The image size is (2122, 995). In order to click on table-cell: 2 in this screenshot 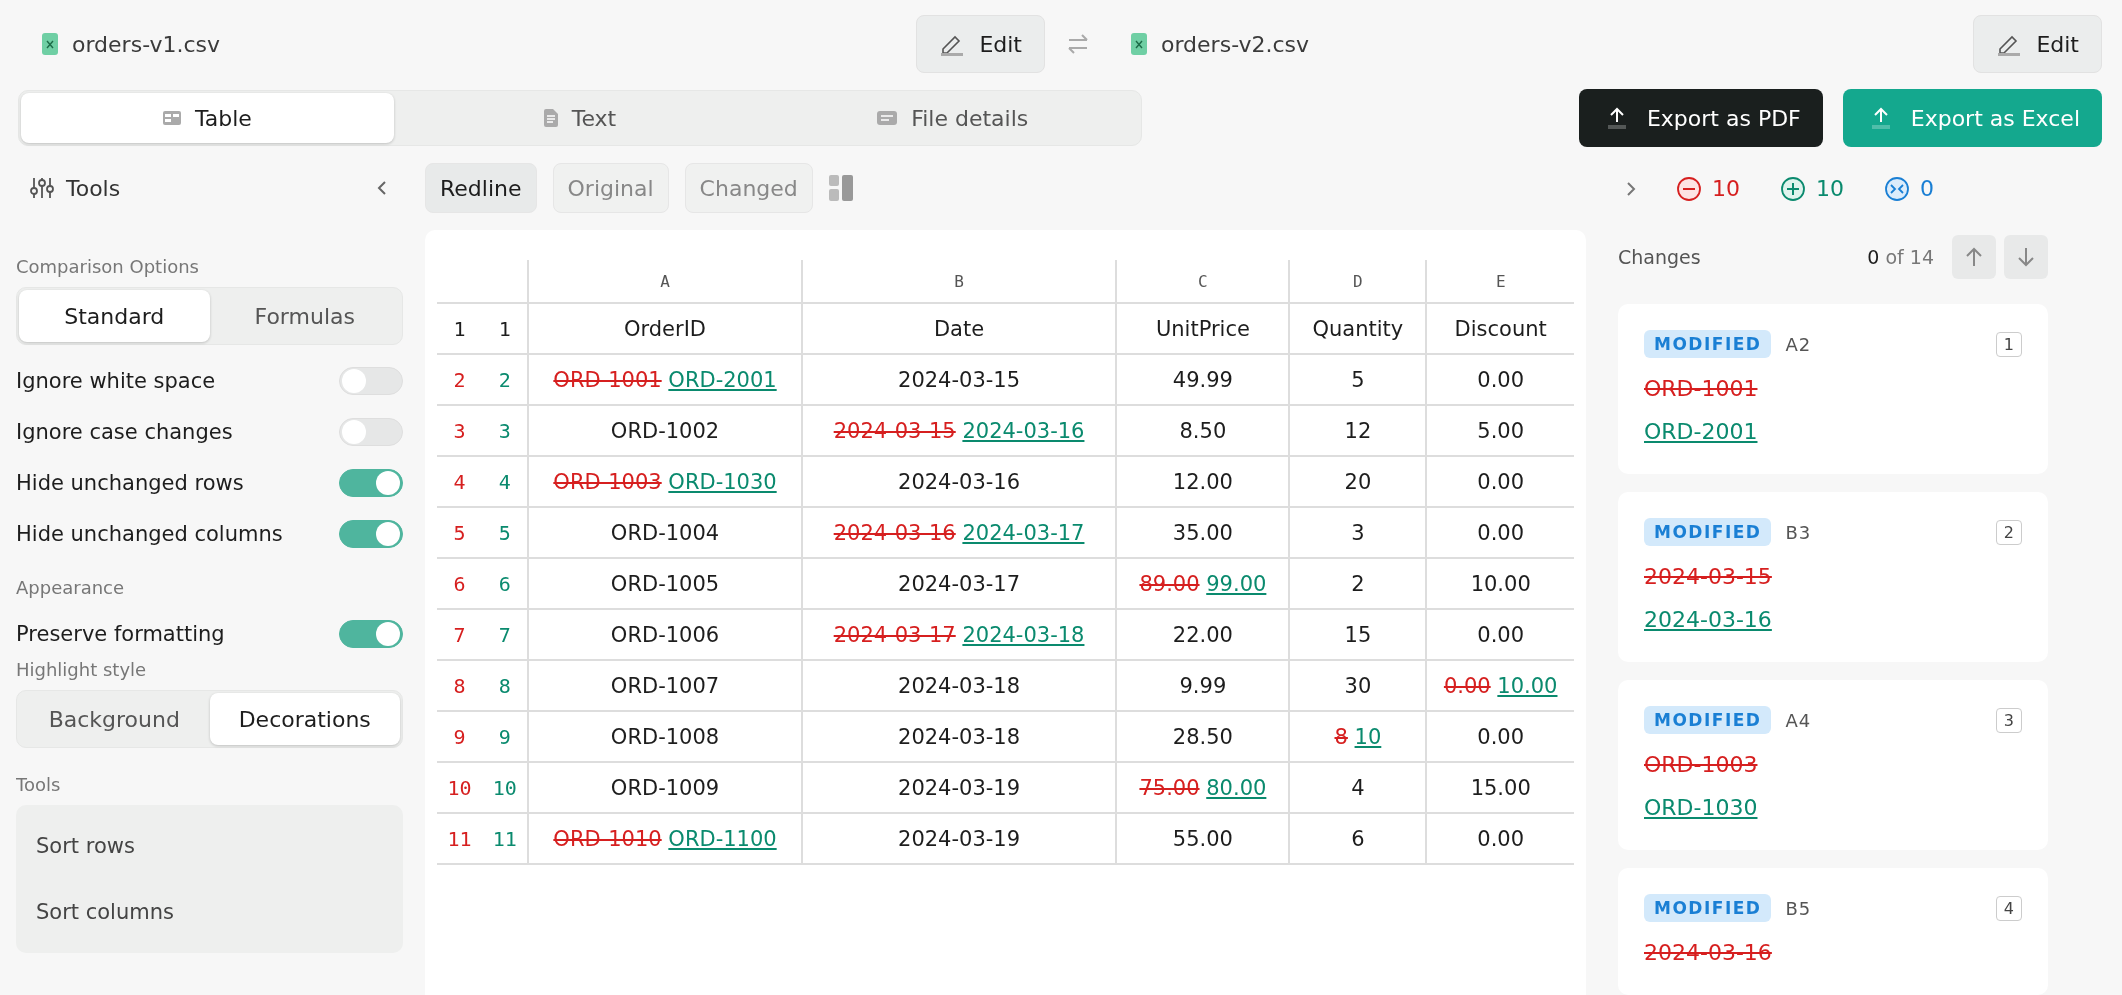, I will do `click(1358, 583)`.